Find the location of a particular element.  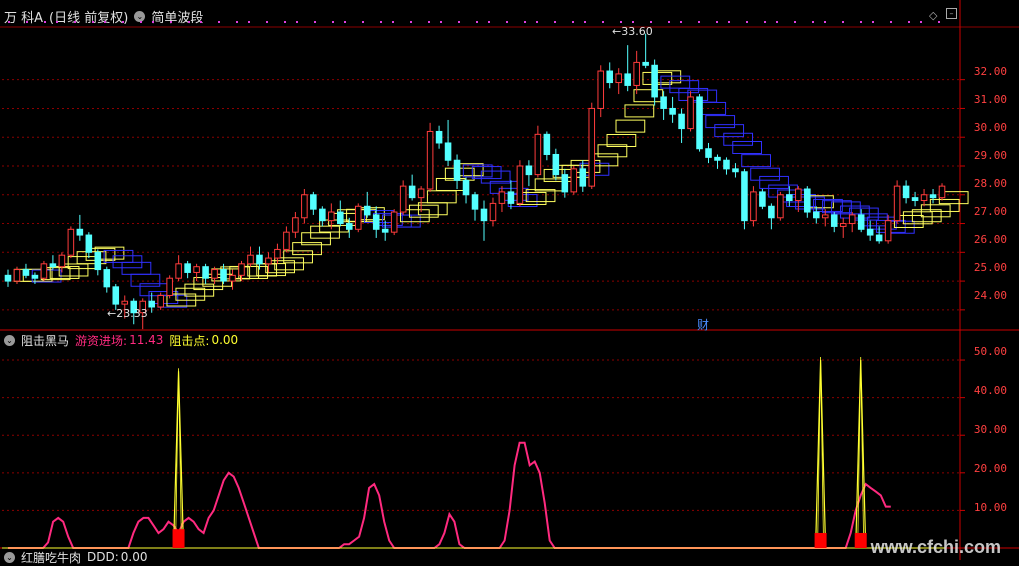

high-price-label: ←33.60 is located at coordinates (632, 31).